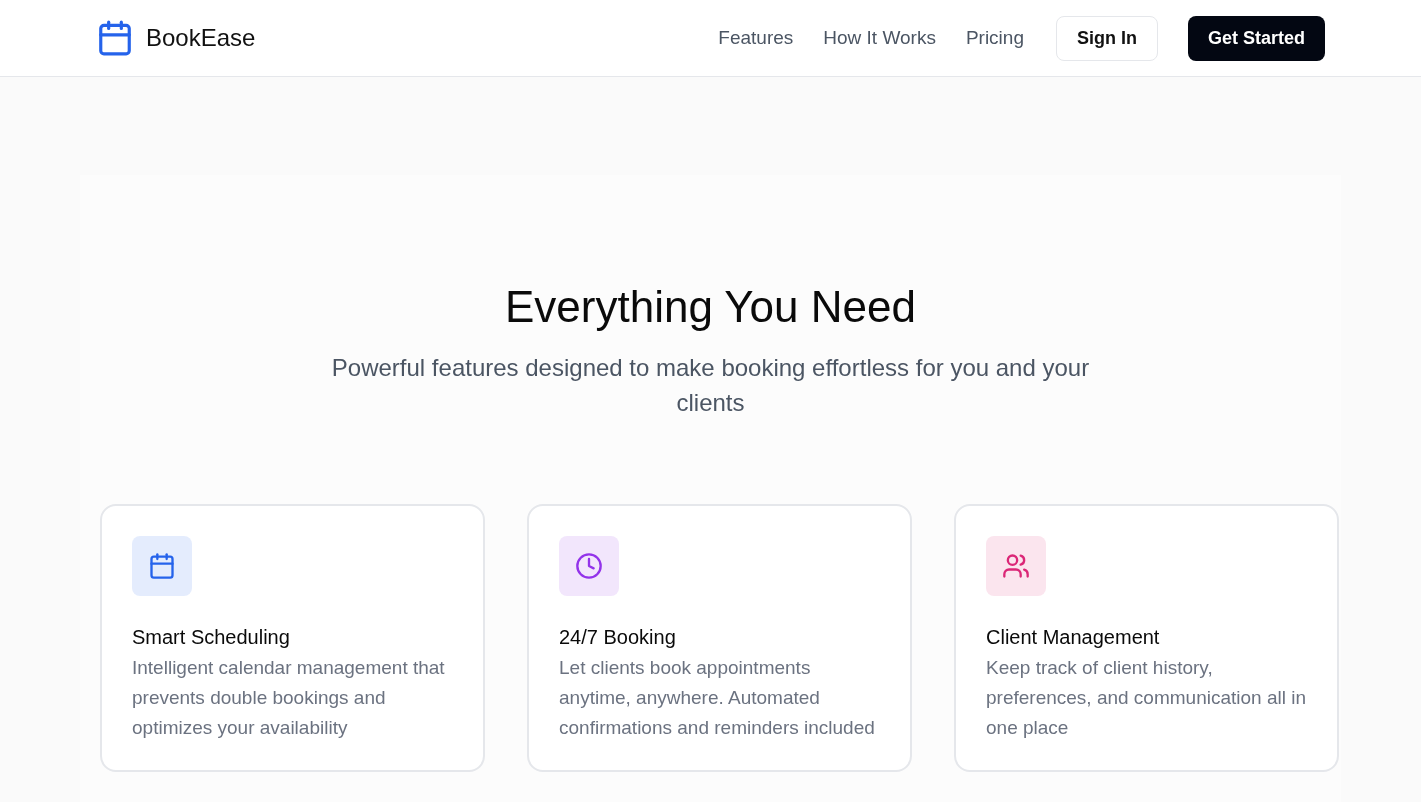  I want to click on section-subtitle: Powerful features designed to make booking effortless for you and your clients, so click(710, 385).